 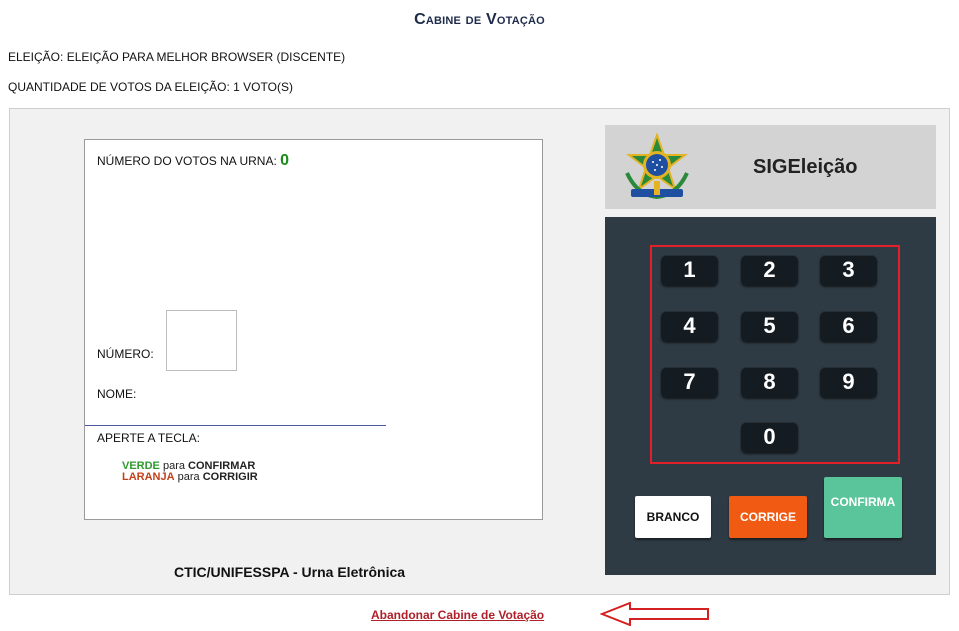 What do you see at coordinates (769, 326) in the screenshot?
I see `key-5: 5` at bounding box center [769, 326].